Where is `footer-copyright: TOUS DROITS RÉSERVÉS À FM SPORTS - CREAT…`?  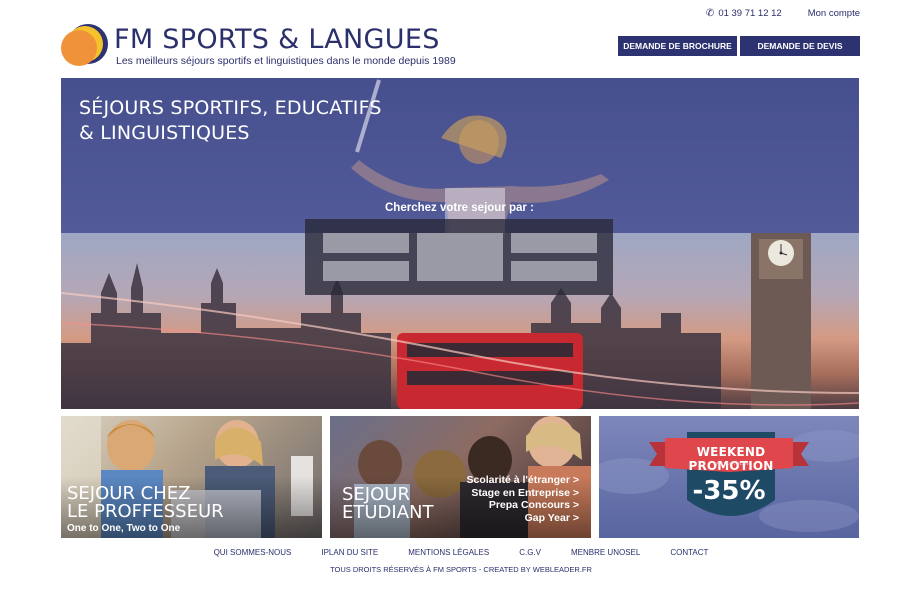
footer-copyright: TOUS DROITS RÉSERVÉS À FM SPORTS - CREAT… is located at coordinates (461, 569).